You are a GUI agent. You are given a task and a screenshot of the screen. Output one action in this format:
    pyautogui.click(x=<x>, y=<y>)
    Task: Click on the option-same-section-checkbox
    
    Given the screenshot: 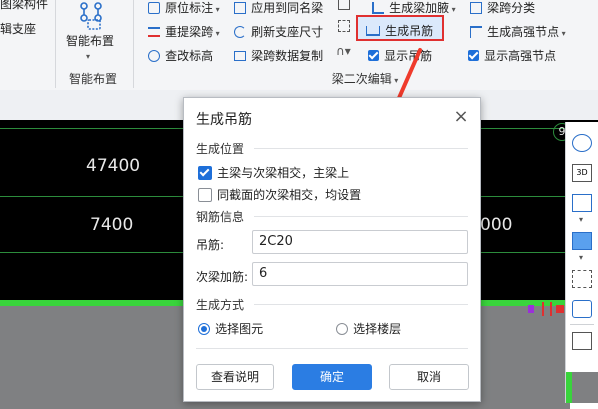 What is the action you would take?
    pyautogui.click(x=205, y=194)
    